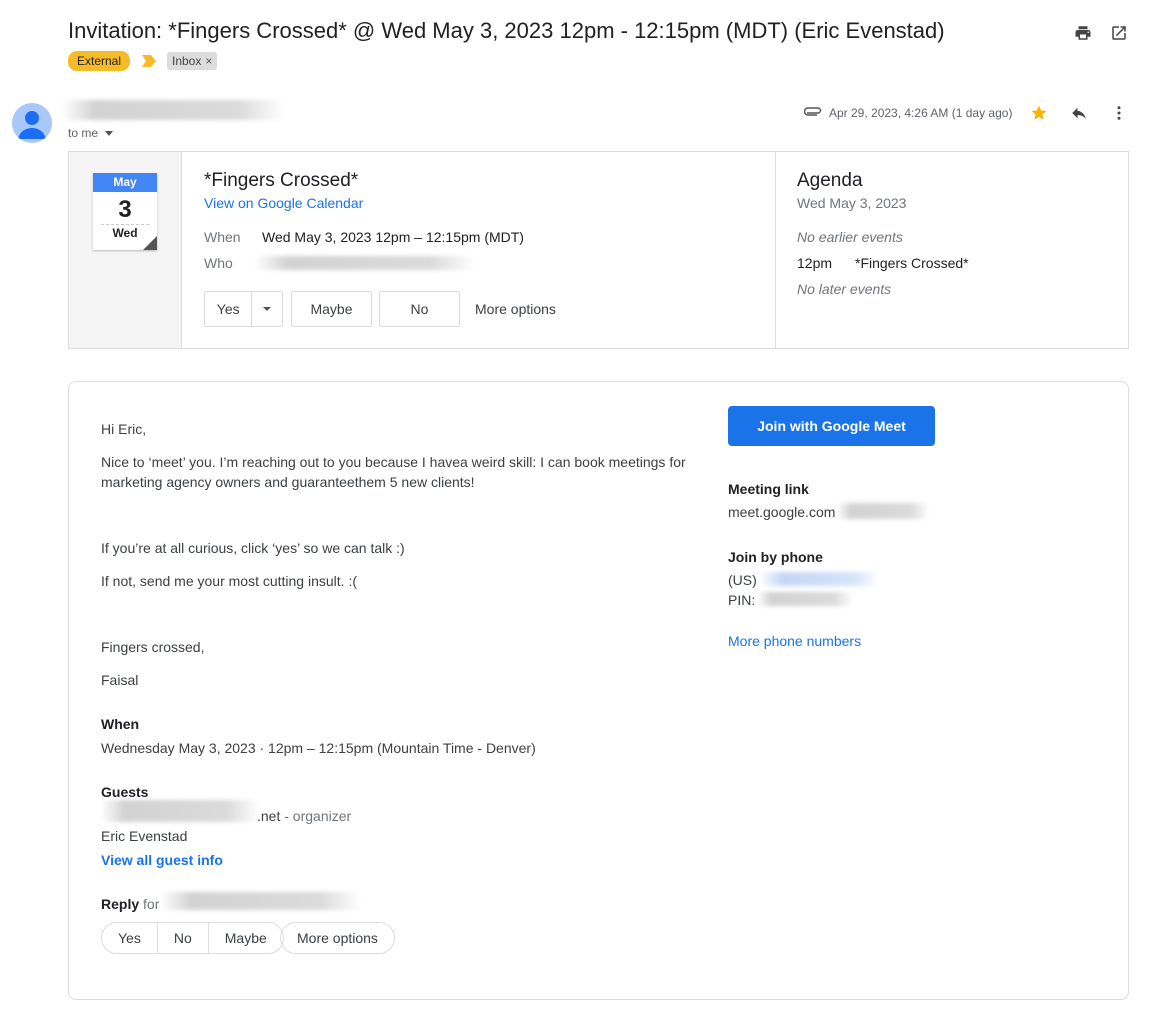 The height and width of the screenshot is (1020, 1152). What do you see at coordinates (125, 182) in the screenshot?
I see `calendar-month: May` at bounding box center [125, 182].